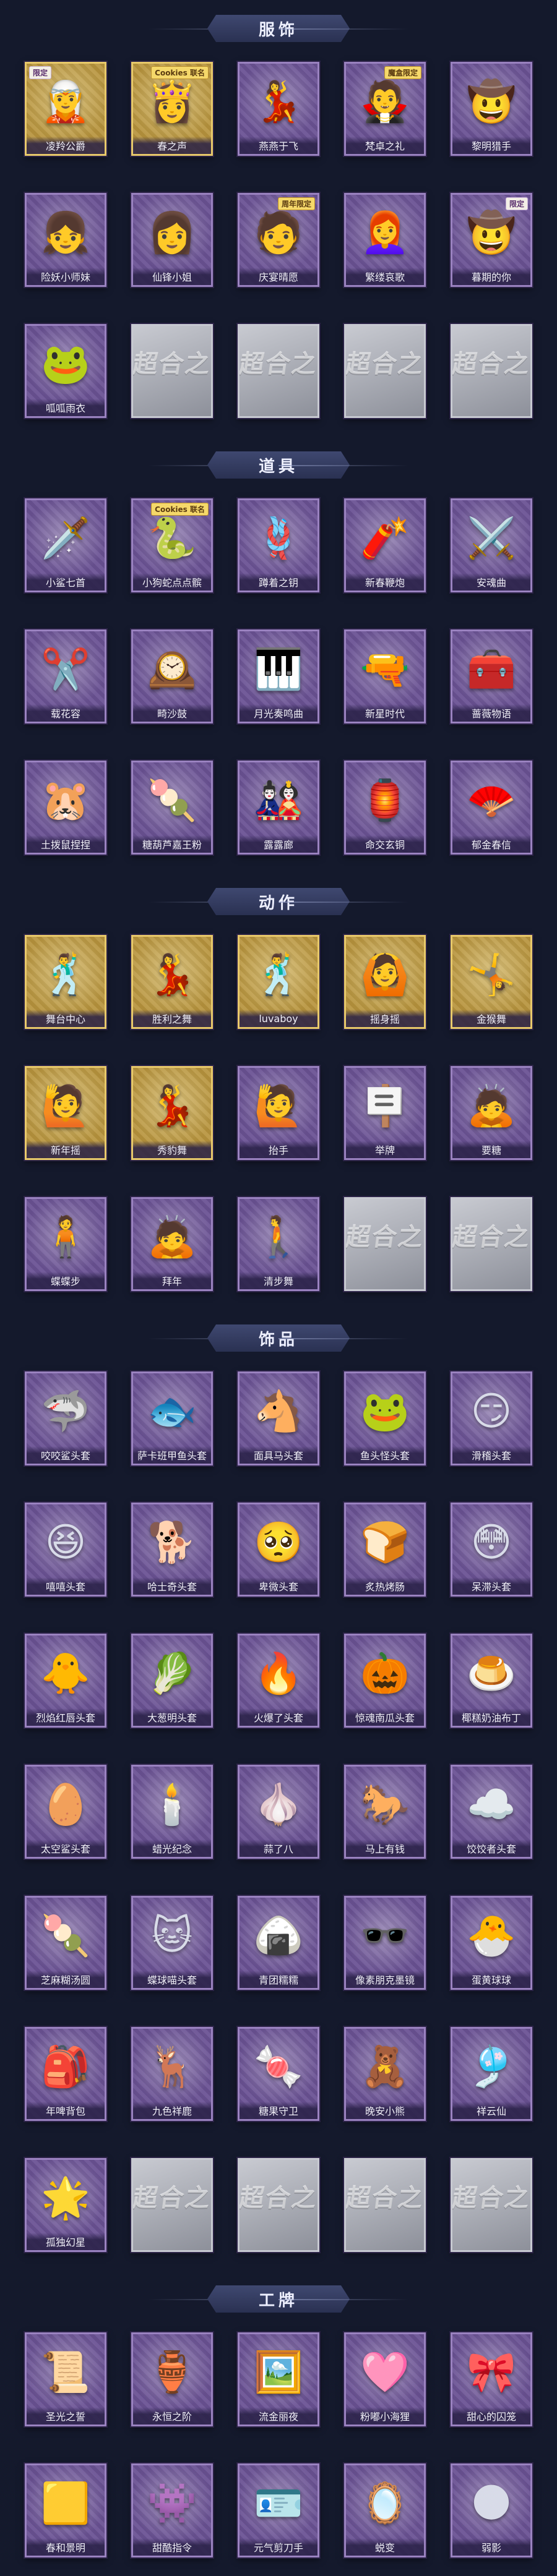 The width and height of the screenshot is (557, 2576). What do you see at coordinates (492, 2510) in the screenshot?
I see `item-card: 🌑 弱影` at bounding box center [492, 2510].